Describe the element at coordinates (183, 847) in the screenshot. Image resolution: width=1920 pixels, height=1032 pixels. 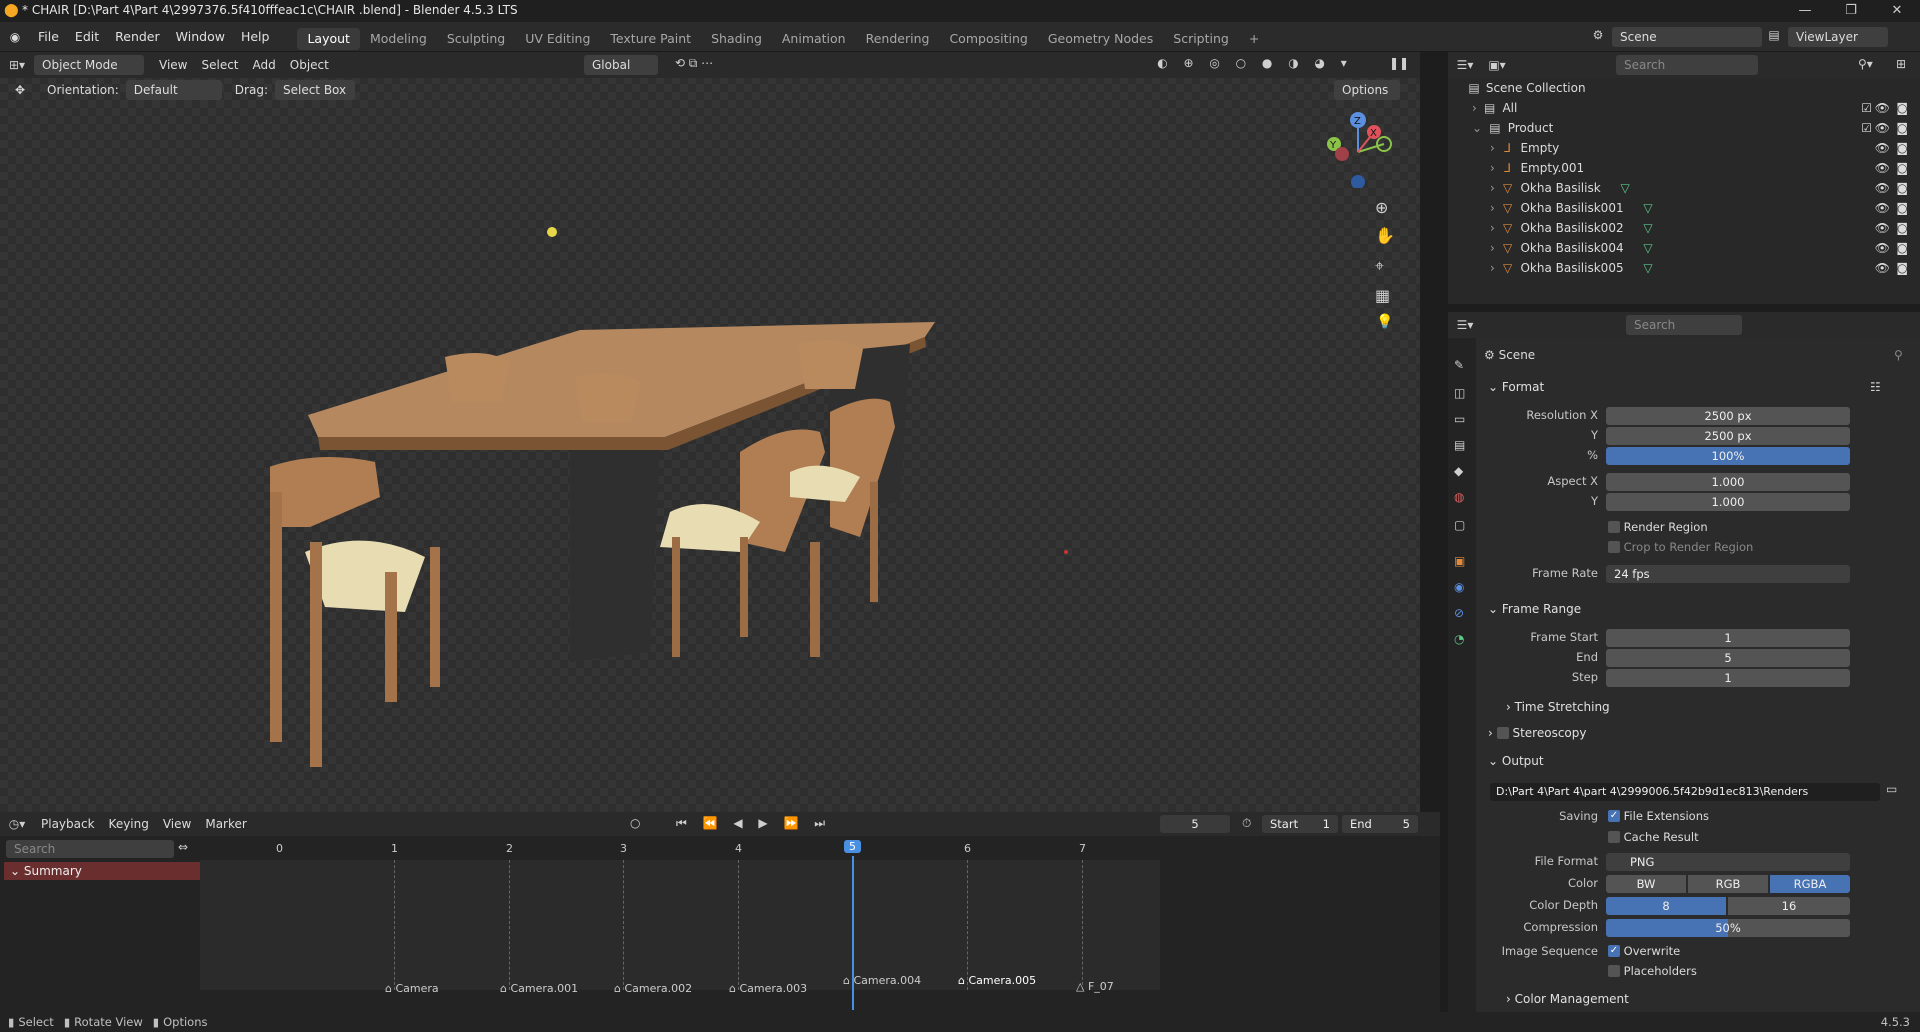
I see `swap-icon: ⇔` at that location.